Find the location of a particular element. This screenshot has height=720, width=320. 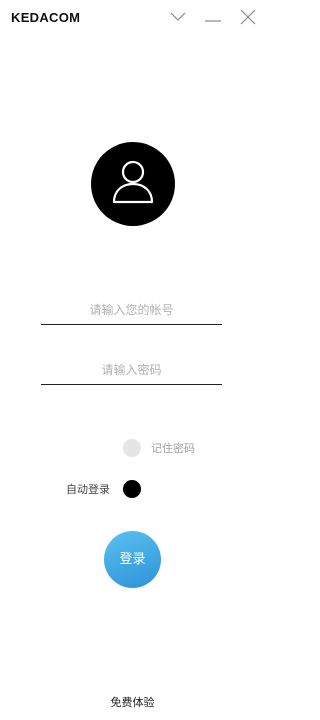

minimize-button is located at coordinates (213, 17).